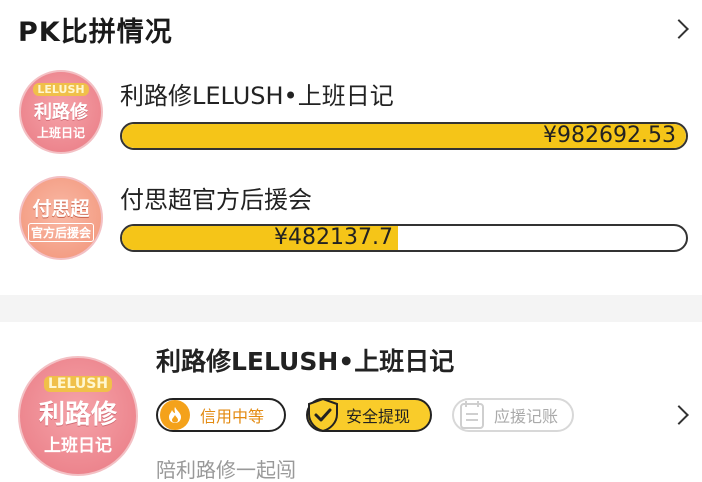 Image resolution: width=702 pixels, height=482 pixels. Describe the element at coordinates (216, 200) in the screenshot. I see `contestant-name: 付思超官方后援会` at that location.